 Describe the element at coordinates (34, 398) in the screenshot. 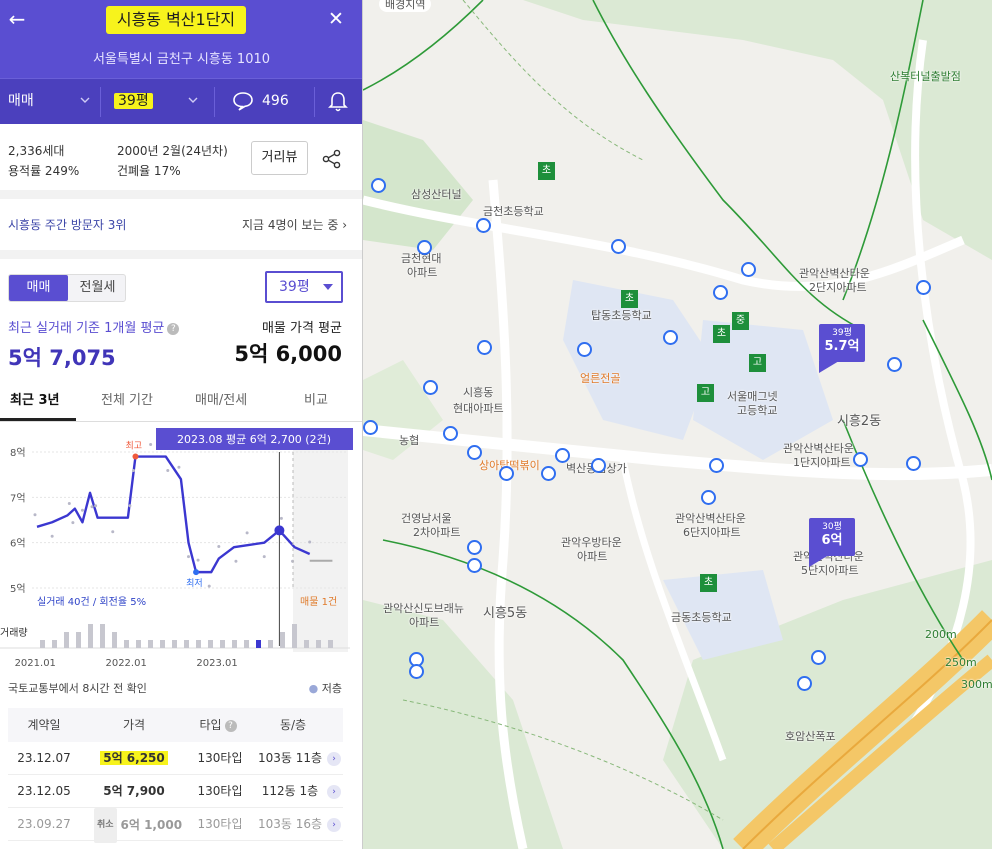

I see `tab-recent-3y: 최근 3년` at that location.